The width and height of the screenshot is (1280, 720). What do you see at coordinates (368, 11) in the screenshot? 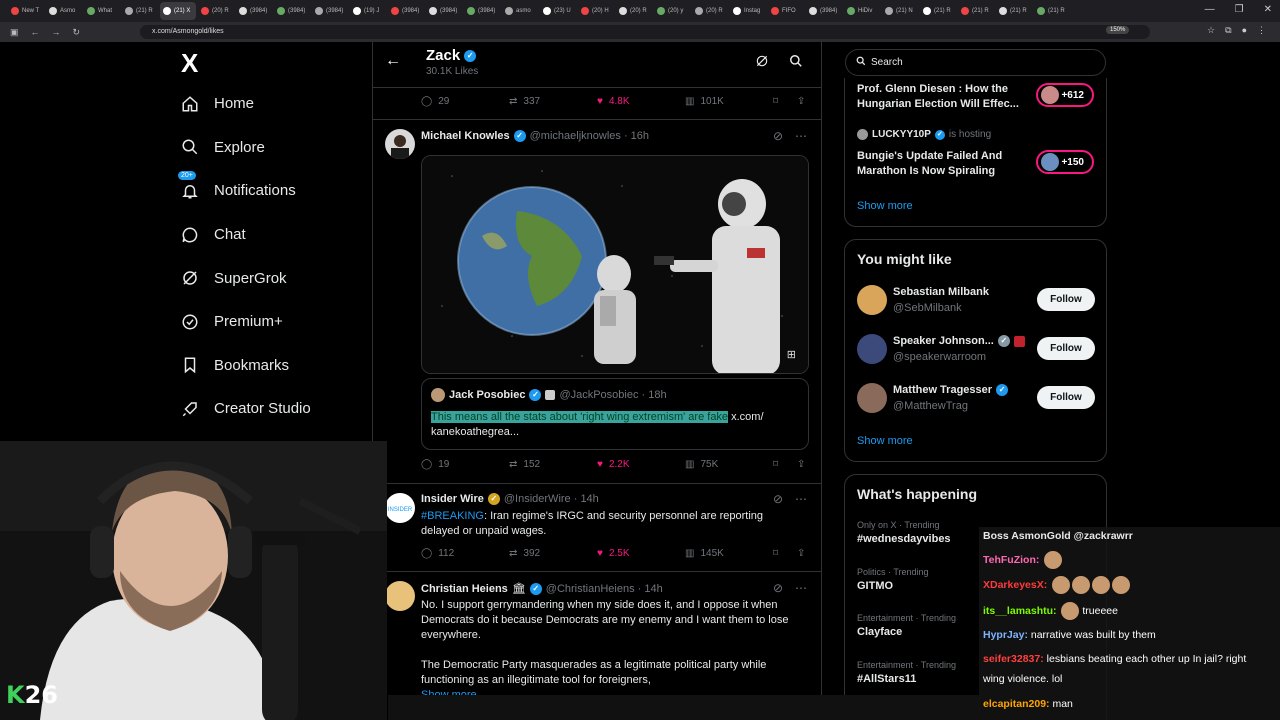
I see `browser-tab: (19) J` at bounding box center [368, 11].